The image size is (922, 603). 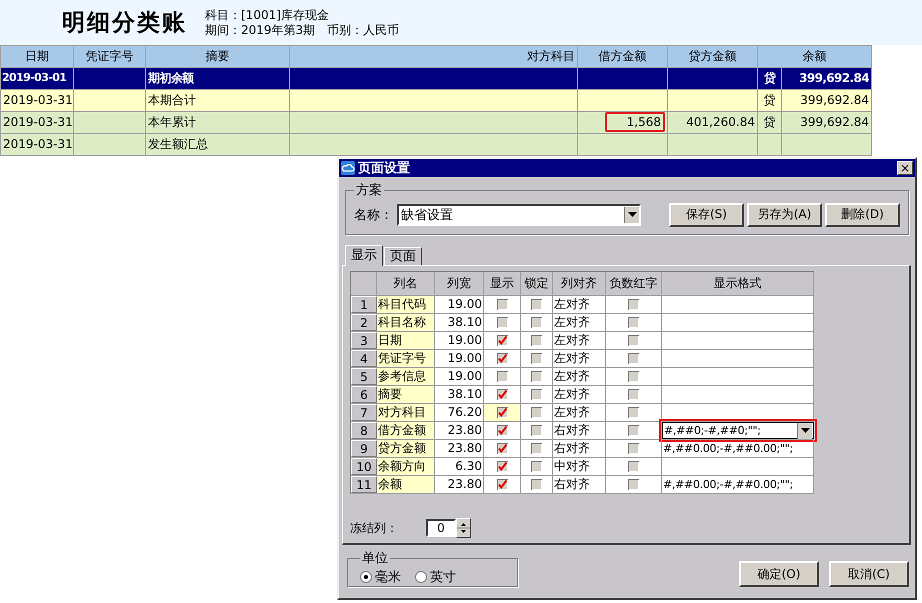 I want to click on table-cell: 借方金额, so click(x=406, y=430).